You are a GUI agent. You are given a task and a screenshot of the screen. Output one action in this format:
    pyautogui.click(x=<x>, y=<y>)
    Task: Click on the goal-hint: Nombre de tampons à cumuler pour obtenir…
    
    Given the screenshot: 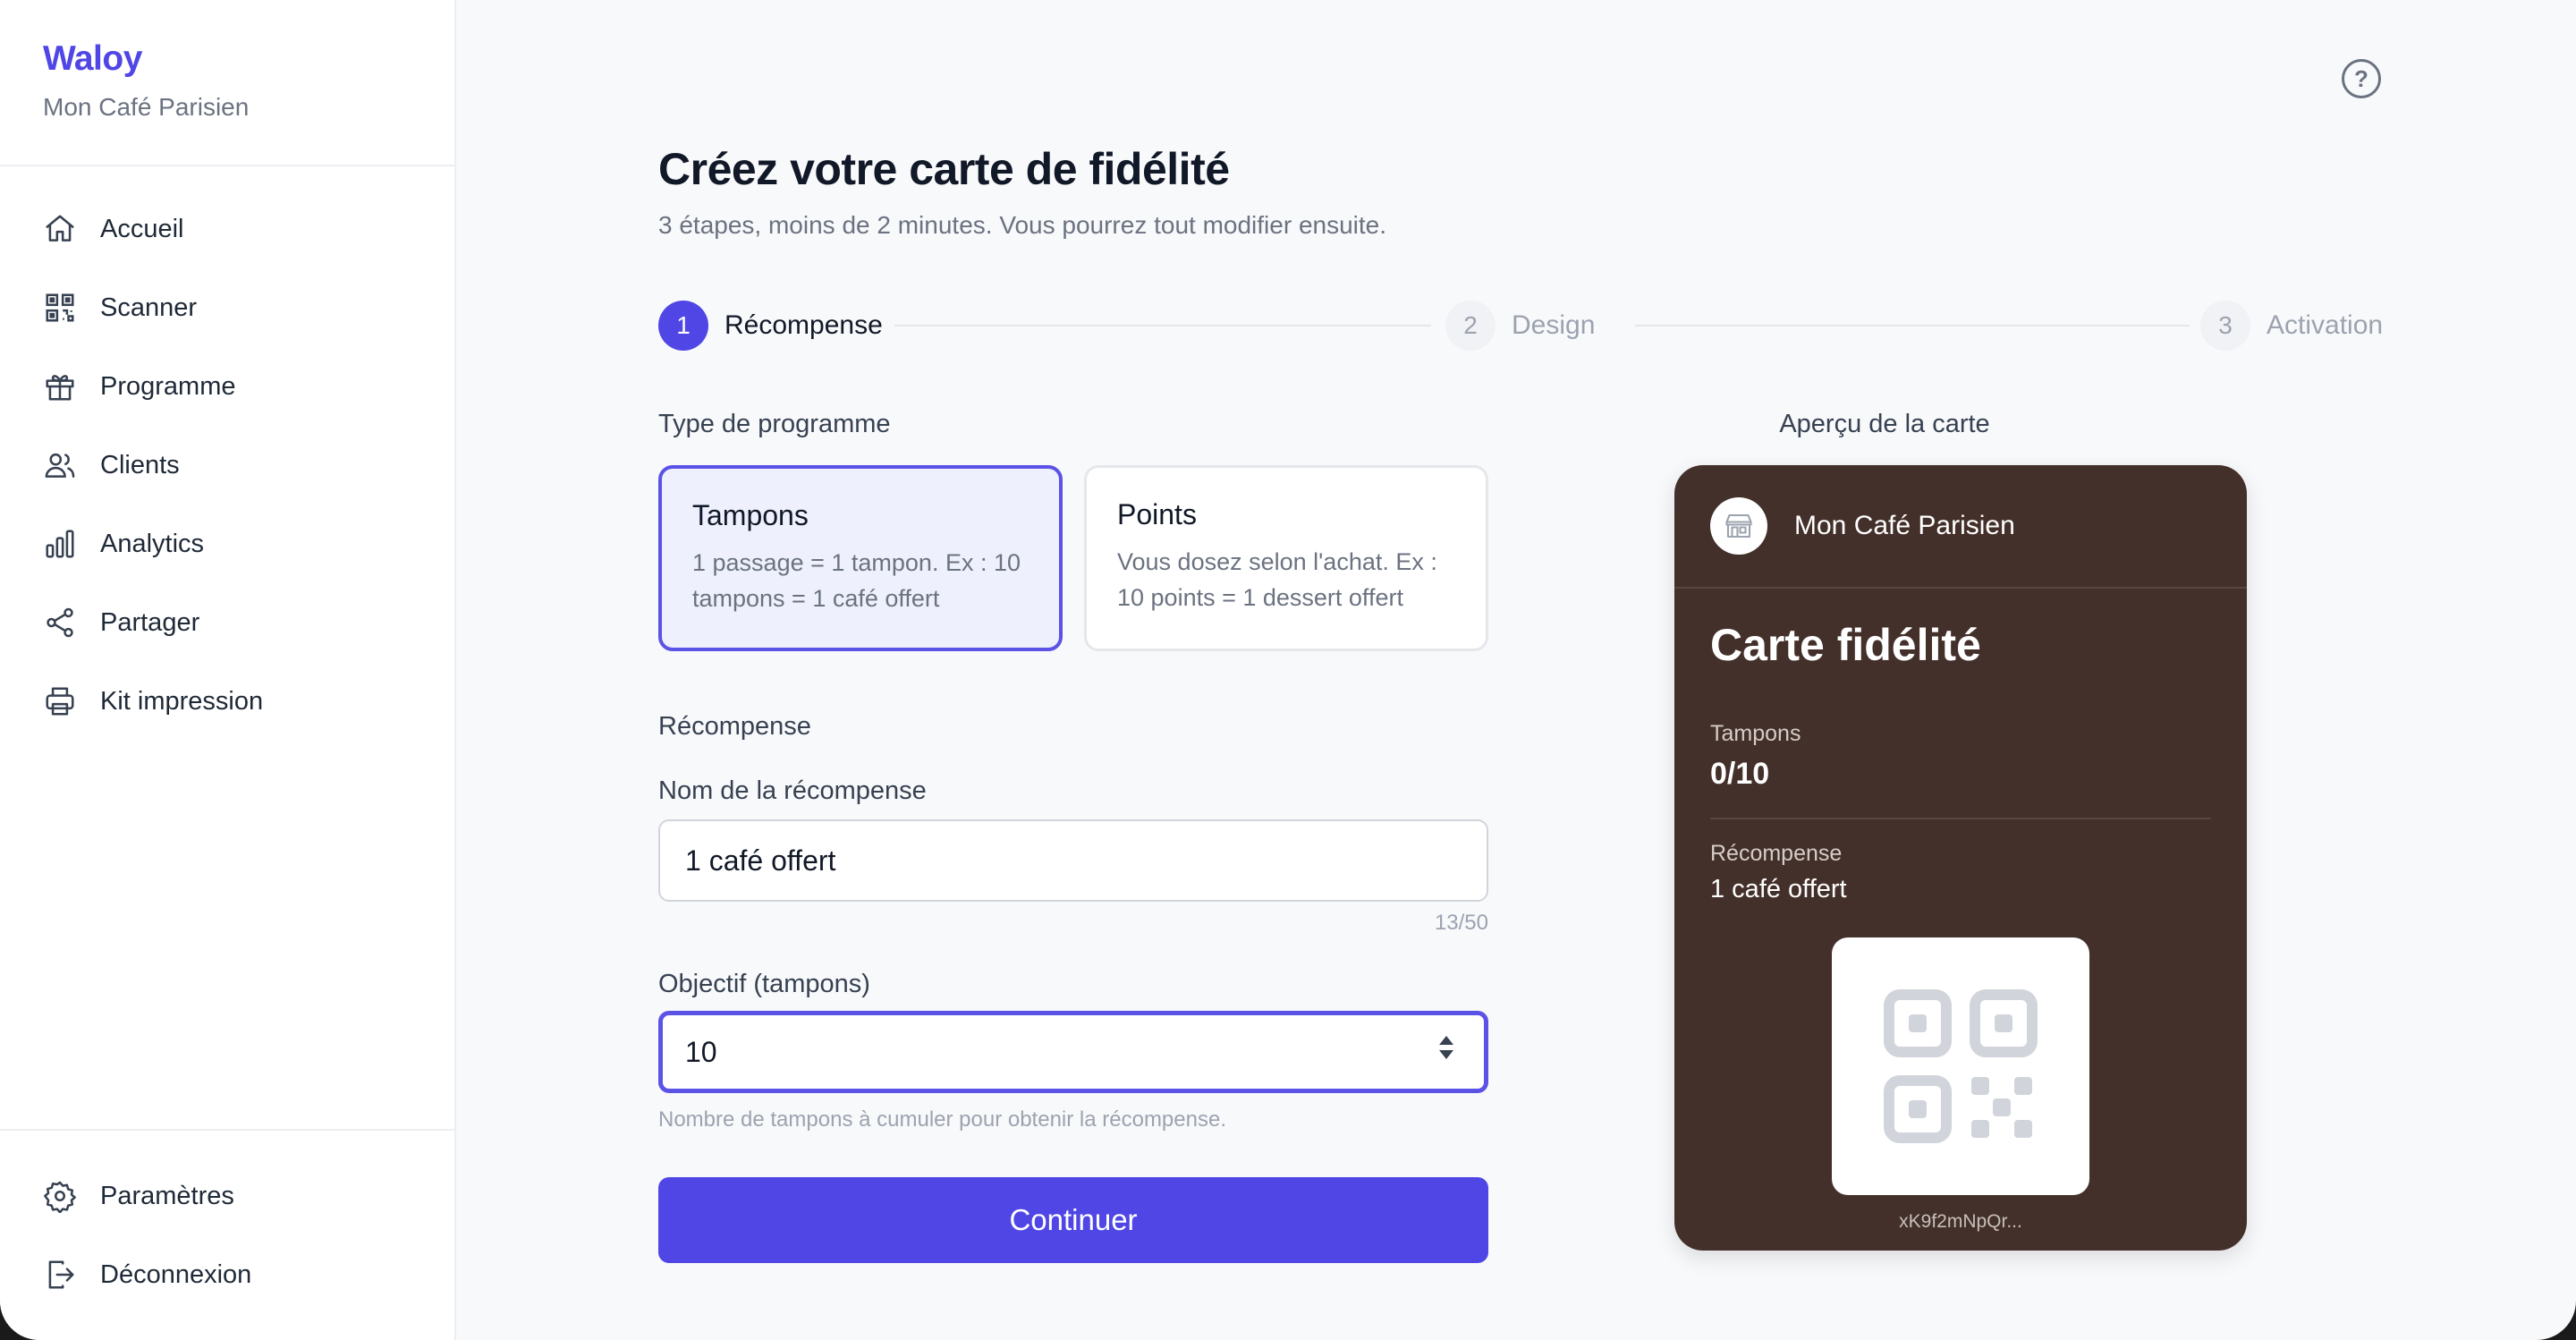 What is the action you would take?
    pyautogui.click(x=942, y=1119)
    